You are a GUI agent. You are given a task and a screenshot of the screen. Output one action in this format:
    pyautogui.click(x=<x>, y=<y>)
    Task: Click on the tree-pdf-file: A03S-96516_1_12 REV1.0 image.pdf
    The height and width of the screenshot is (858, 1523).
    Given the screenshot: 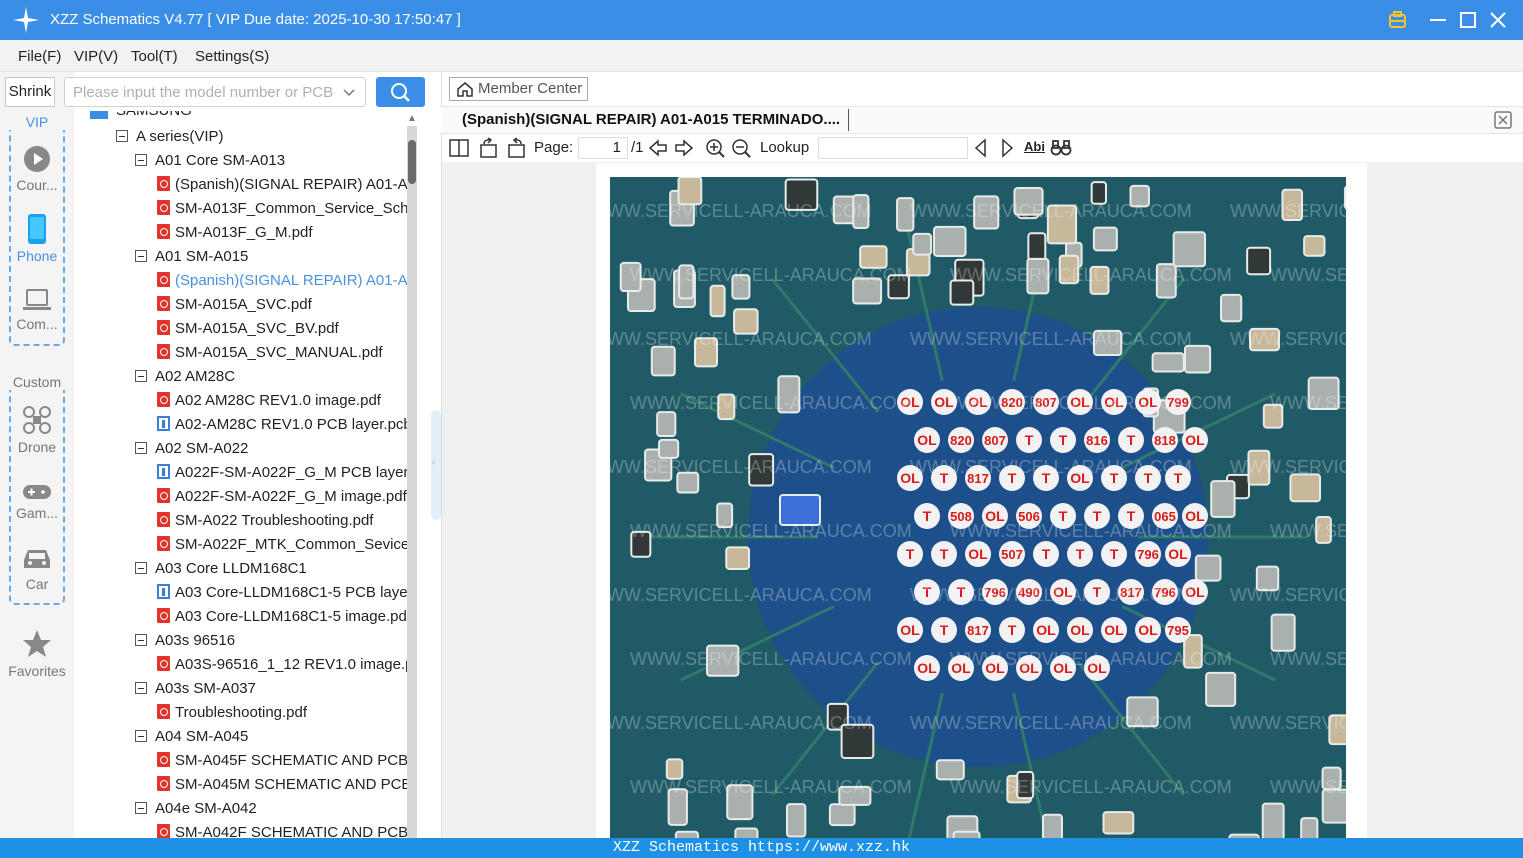 What is the action you would take?
    pyautogui.click(x=282, y=665)
    